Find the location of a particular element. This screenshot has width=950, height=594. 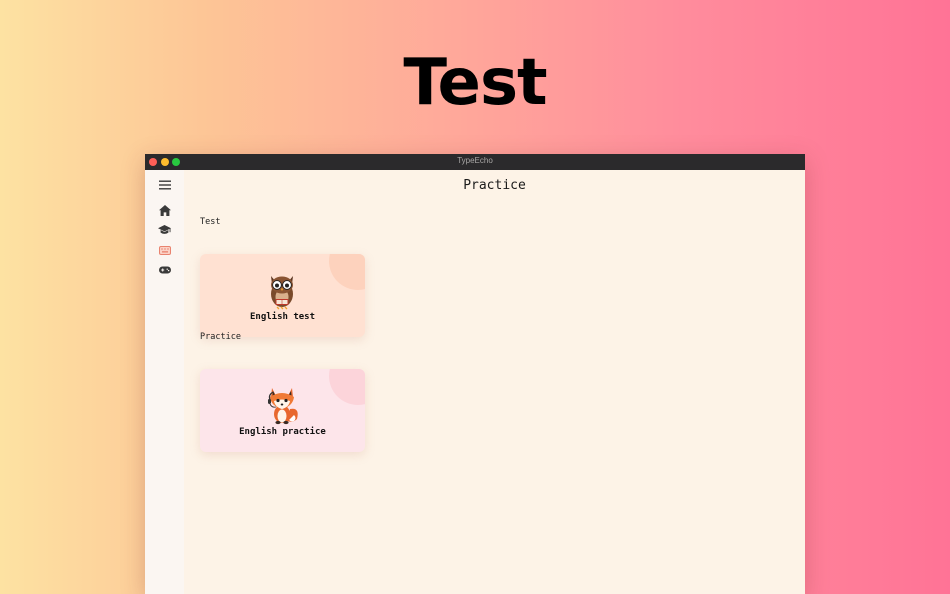

graduation-cap-icon is located at coordinates (164, 229).